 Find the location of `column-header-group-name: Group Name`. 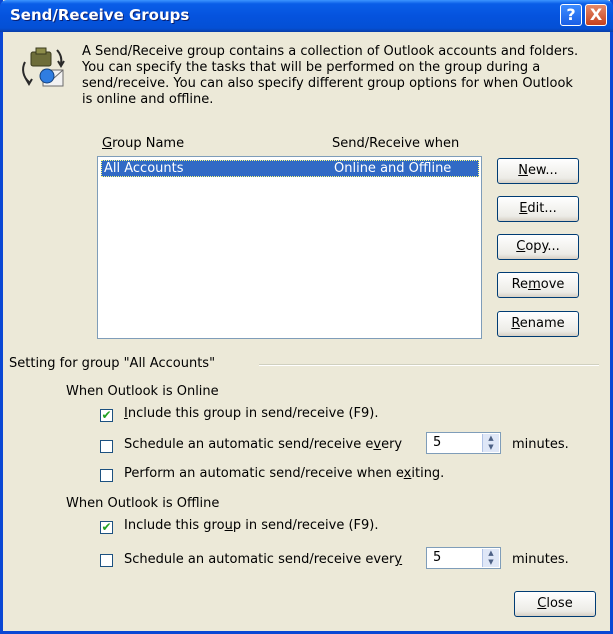

column-header-group-name: Group Name is located at coordinates (143, 143).